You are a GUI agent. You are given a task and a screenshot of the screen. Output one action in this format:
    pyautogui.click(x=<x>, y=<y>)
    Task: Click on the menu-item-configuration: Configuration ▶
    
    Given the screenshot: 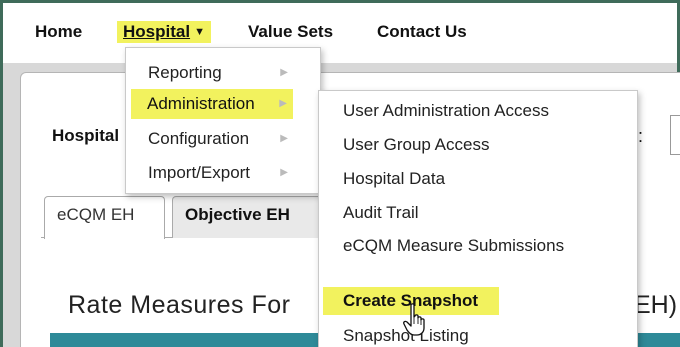 What is the action you would take?
    pyautogui.click(x=222, y=139)
    